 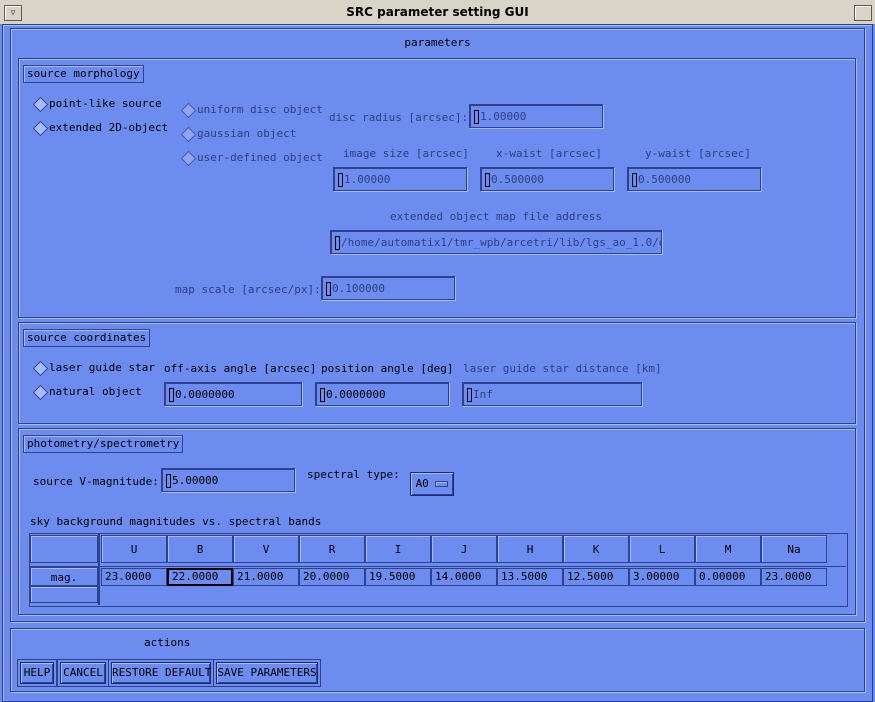 What do you see at coordinates (134, 577) in the screenshot?
I see `magnitude-cell-u: 23.0000` at bounding box center [134, 577].